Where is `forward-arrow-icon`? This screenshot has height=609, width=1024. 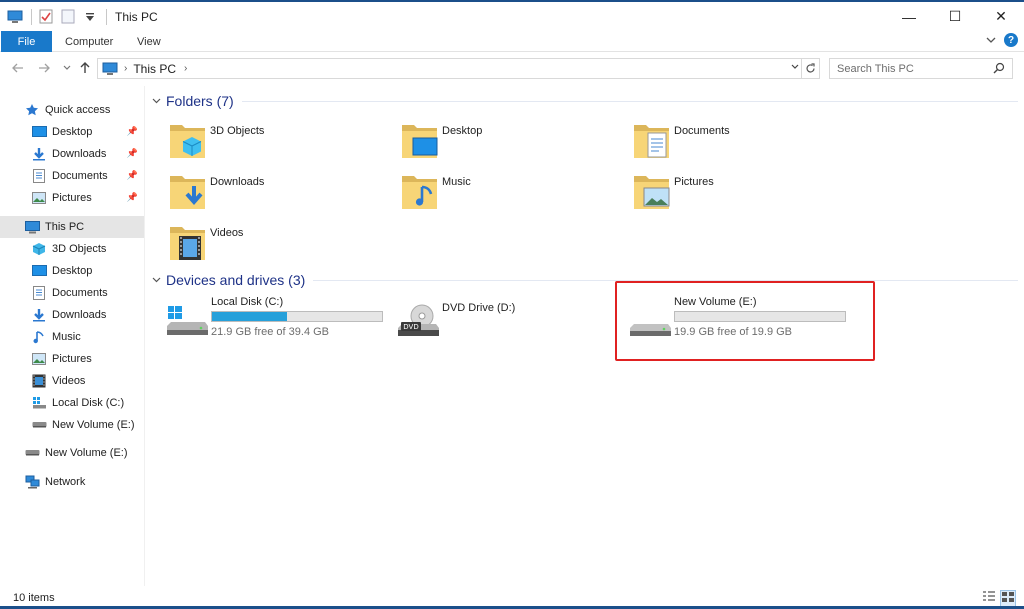
forward-arrow-icon is located at coordinates (44, 68).